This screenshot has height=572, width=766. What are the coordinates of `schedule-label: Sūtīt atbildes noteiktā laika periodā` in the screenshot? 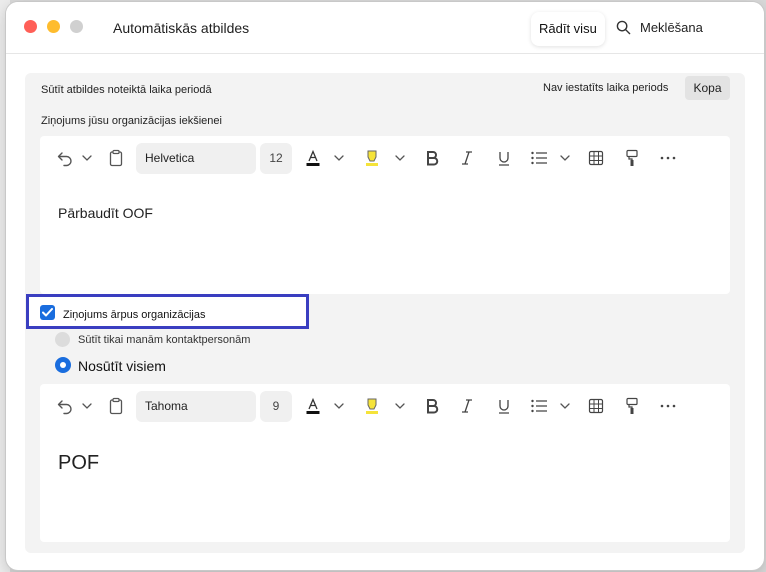 It's located at (126, 90).